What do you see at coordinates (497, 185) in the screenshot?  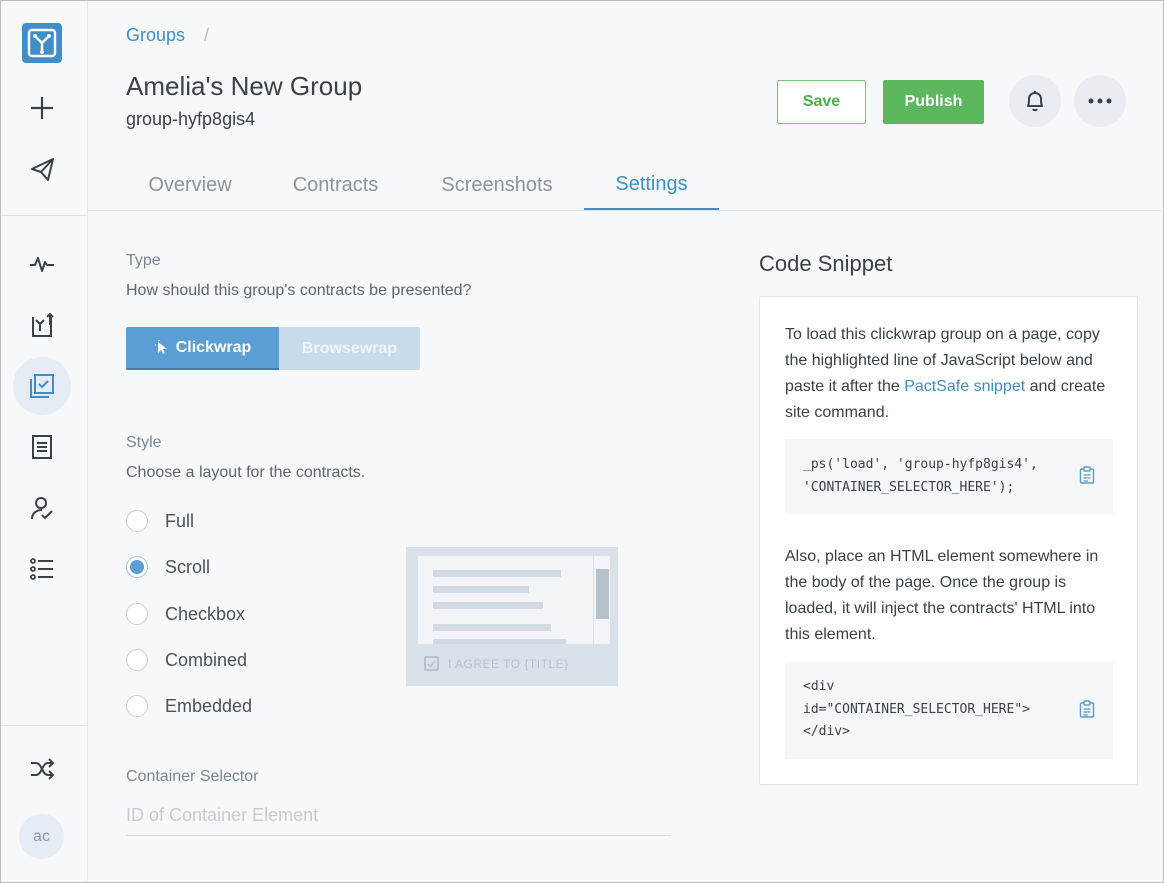 I see `tab-screenshots: Screenshots` at bounding box center [497, 185].